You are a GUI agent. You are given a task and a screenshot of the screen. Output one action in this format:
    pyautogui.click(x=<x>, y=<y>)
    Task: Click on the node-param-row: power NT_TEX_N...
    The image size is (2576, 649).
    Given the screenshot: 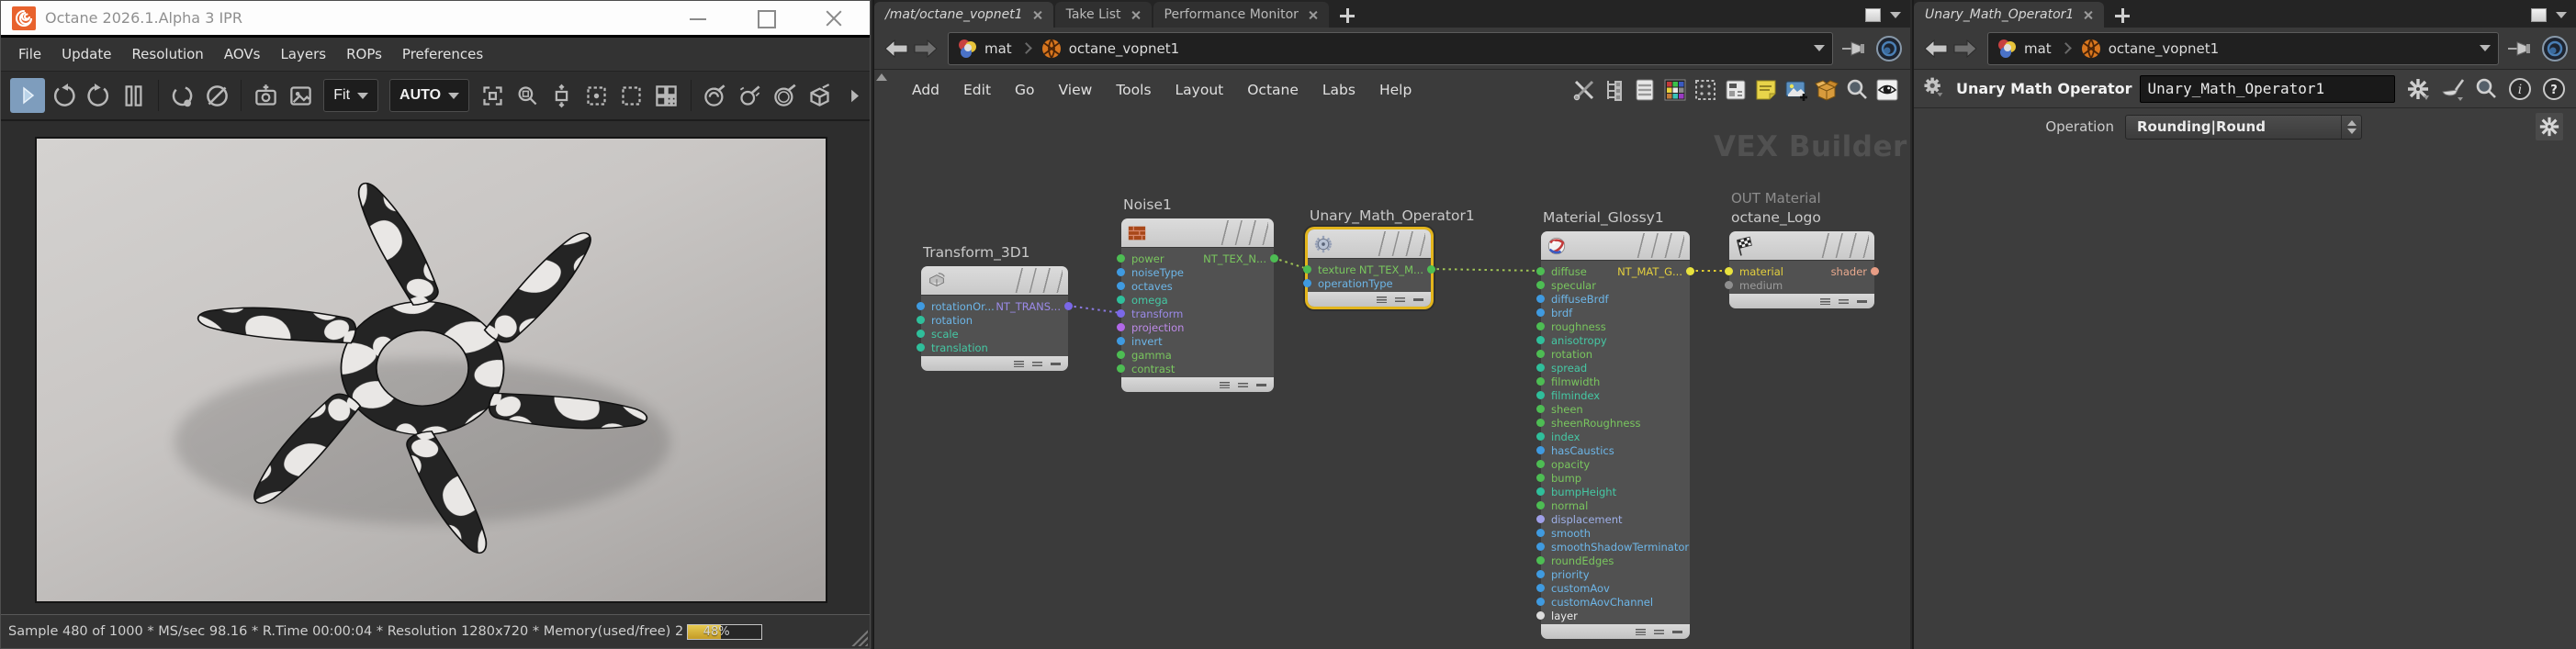 What is the action you would take?
    pyautogui.click(x=1197, y=259)
    